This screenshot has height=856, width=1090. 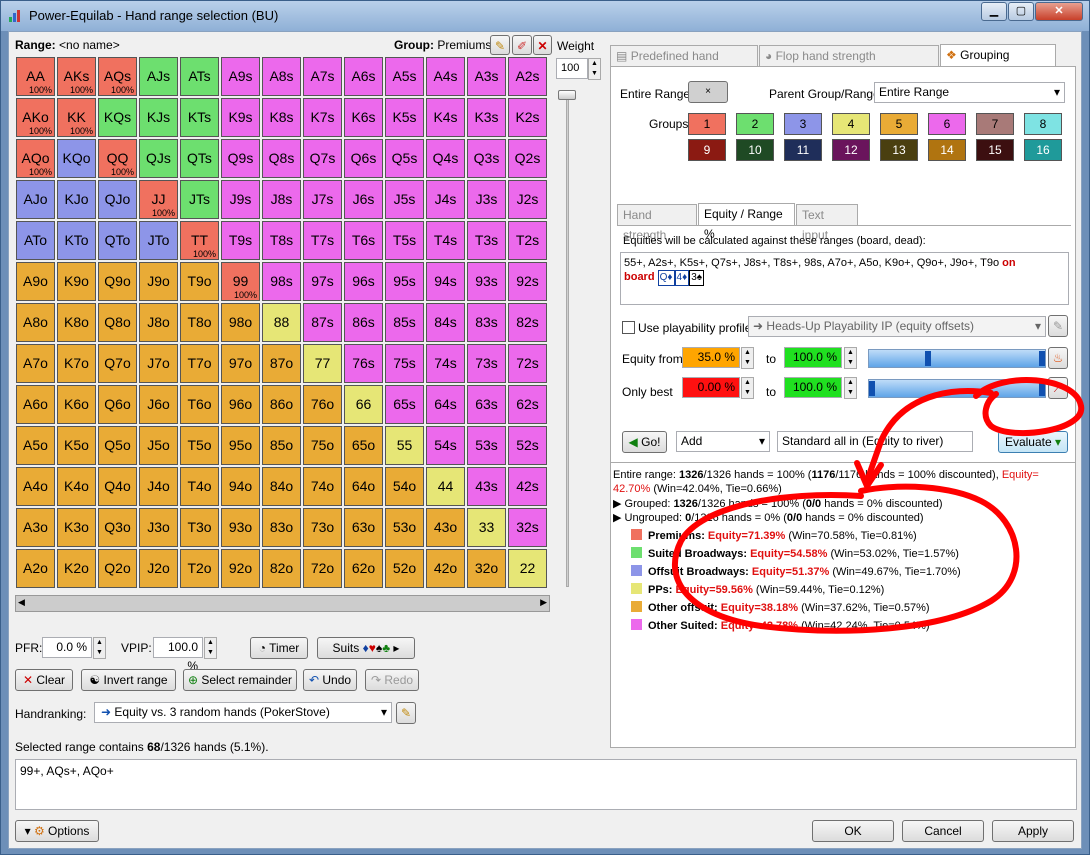 I want to click on red-annotation, so click(x=878, y=505).